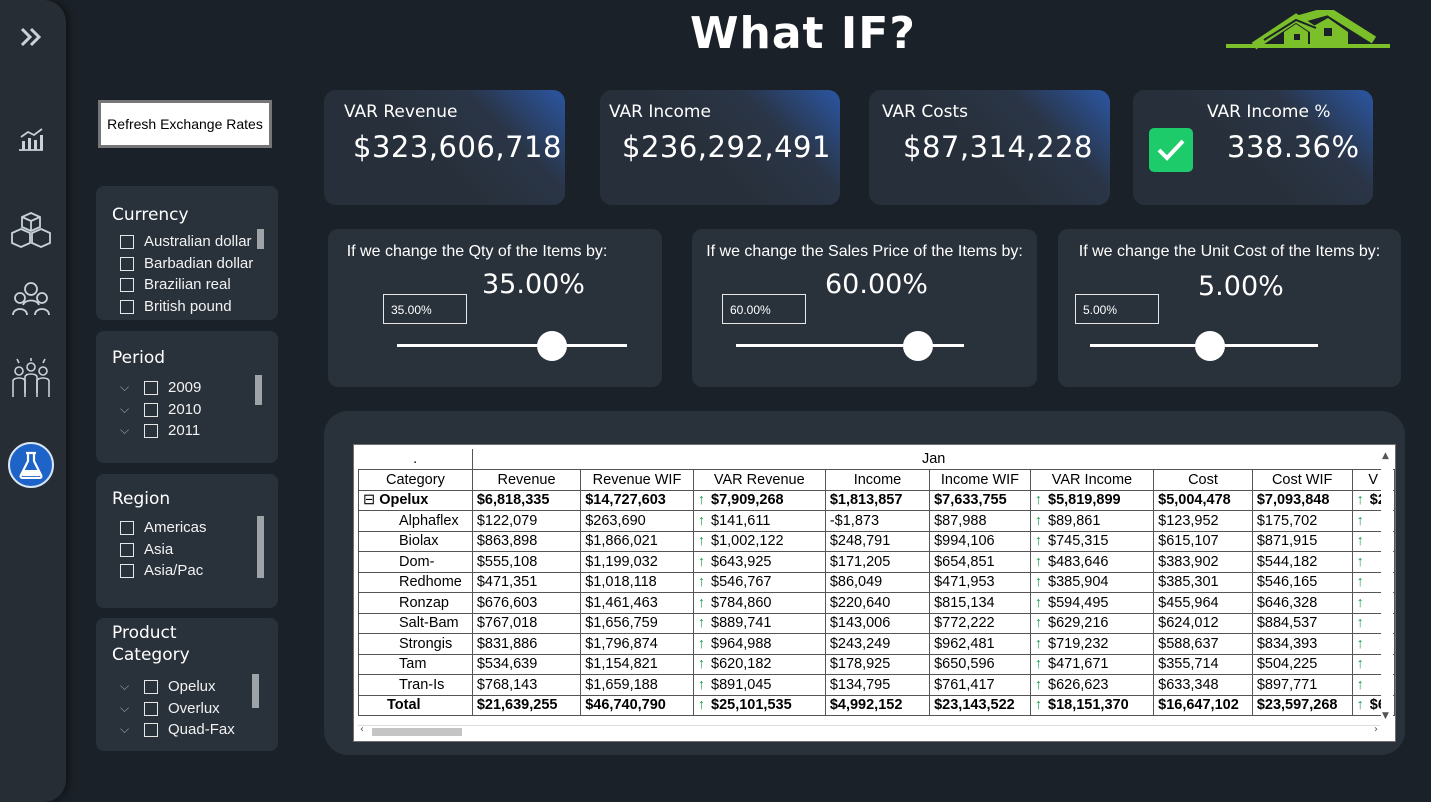 This screenshot has height=802, width=1431. Describe the element at coordinates (160, 387) in the screenshot. I see `slicer-option: ⌵ 2009` at that location.